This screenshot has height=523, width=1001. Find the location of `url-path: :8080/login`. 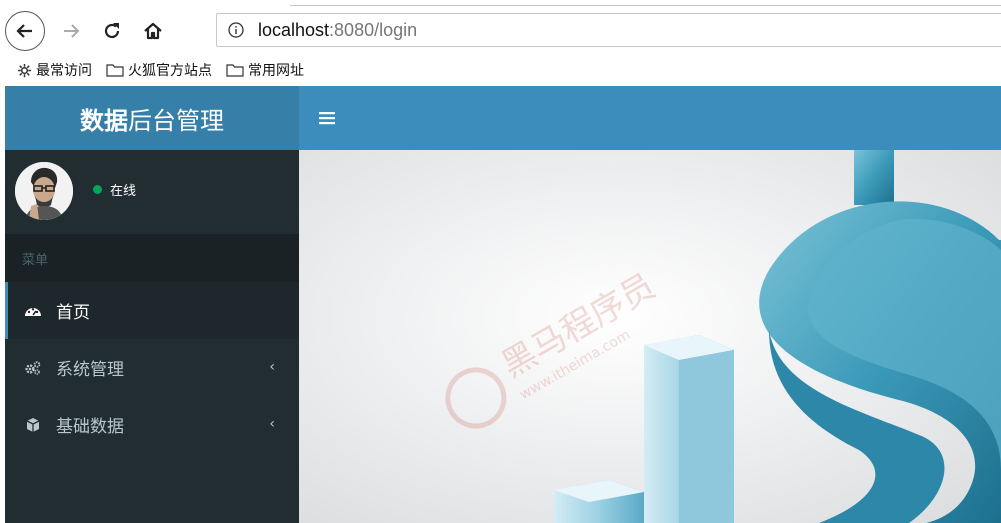

url-path: :8080/login is located at coordinates (373, 29).